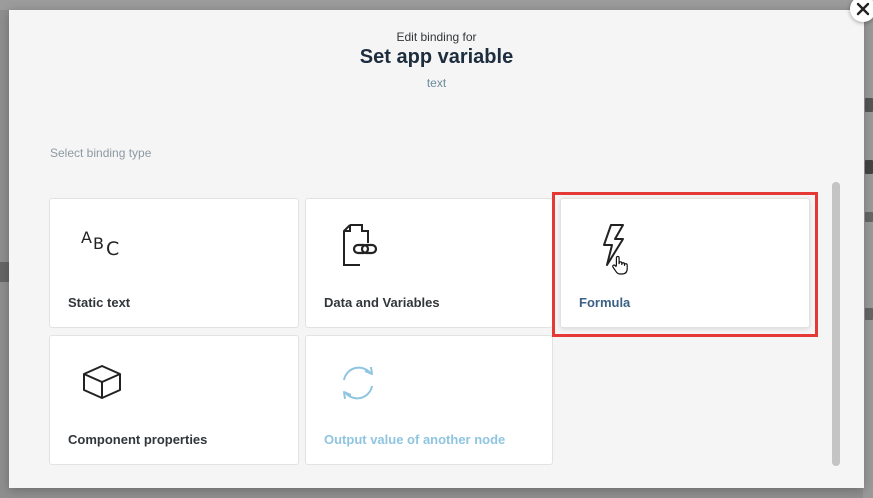 Image resolution: width=873 pixels, height=498 pixels. I want to click on scrollbar, so click(836, 324).